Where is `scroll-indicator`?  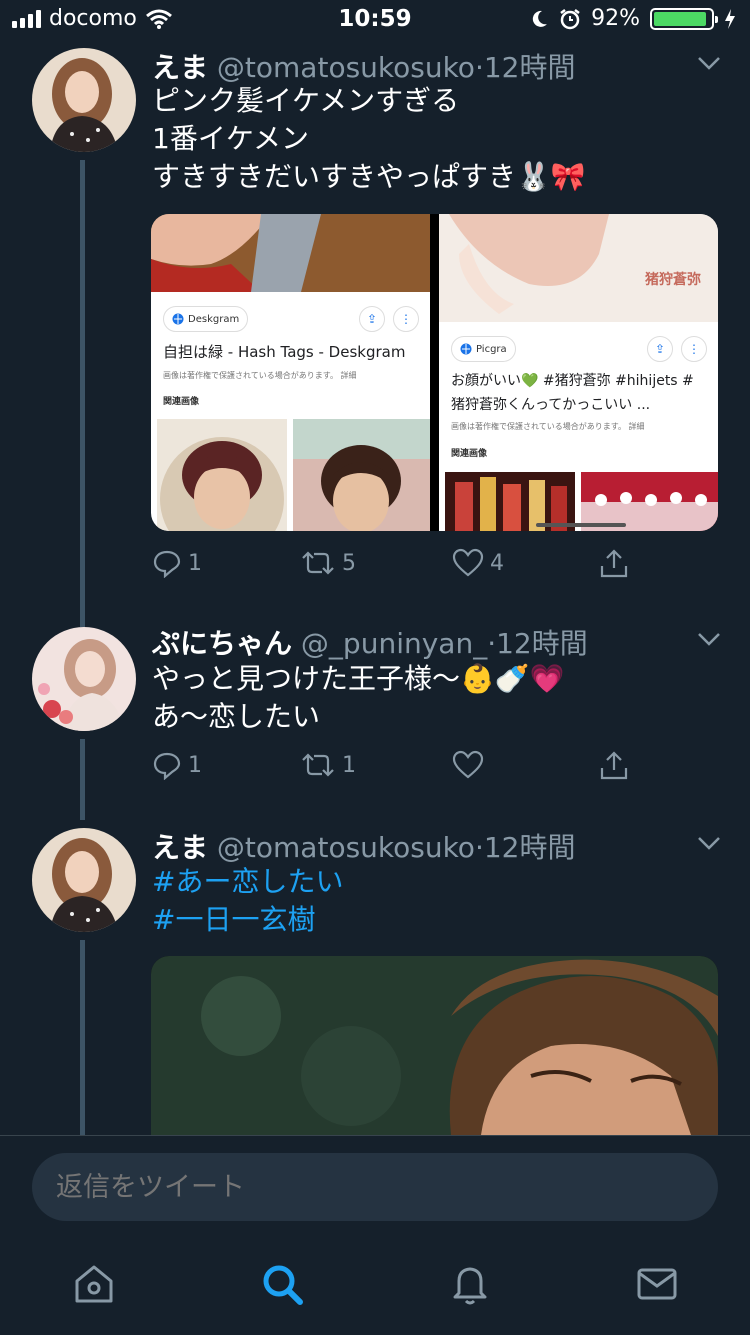
scroll-indicator is located at coordinates (581, 525).